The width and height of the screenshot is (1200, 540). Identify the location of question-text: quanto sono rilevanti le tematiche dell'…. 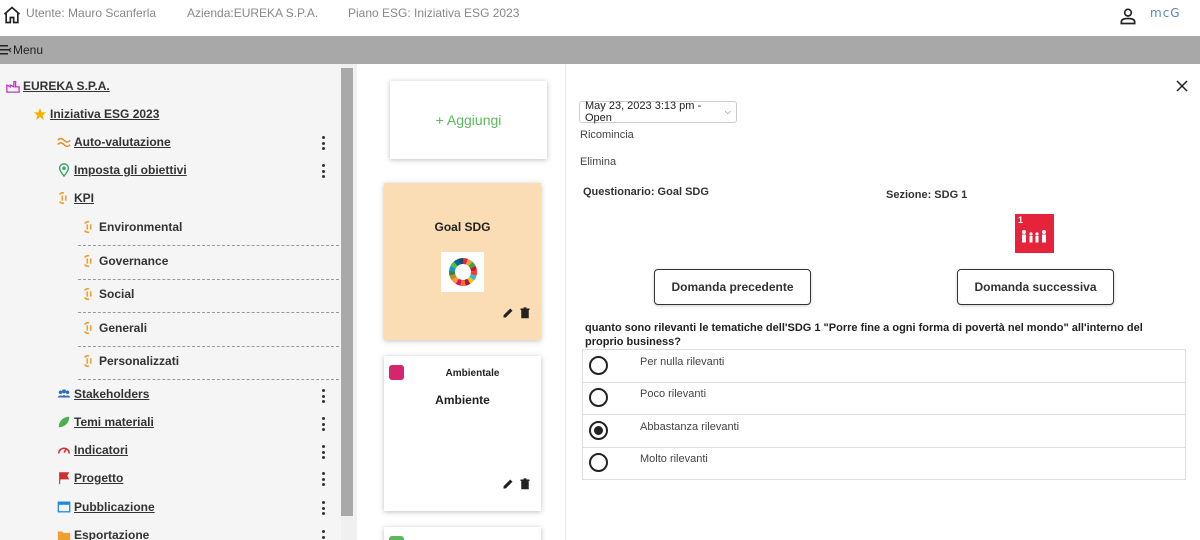
(864, 335).